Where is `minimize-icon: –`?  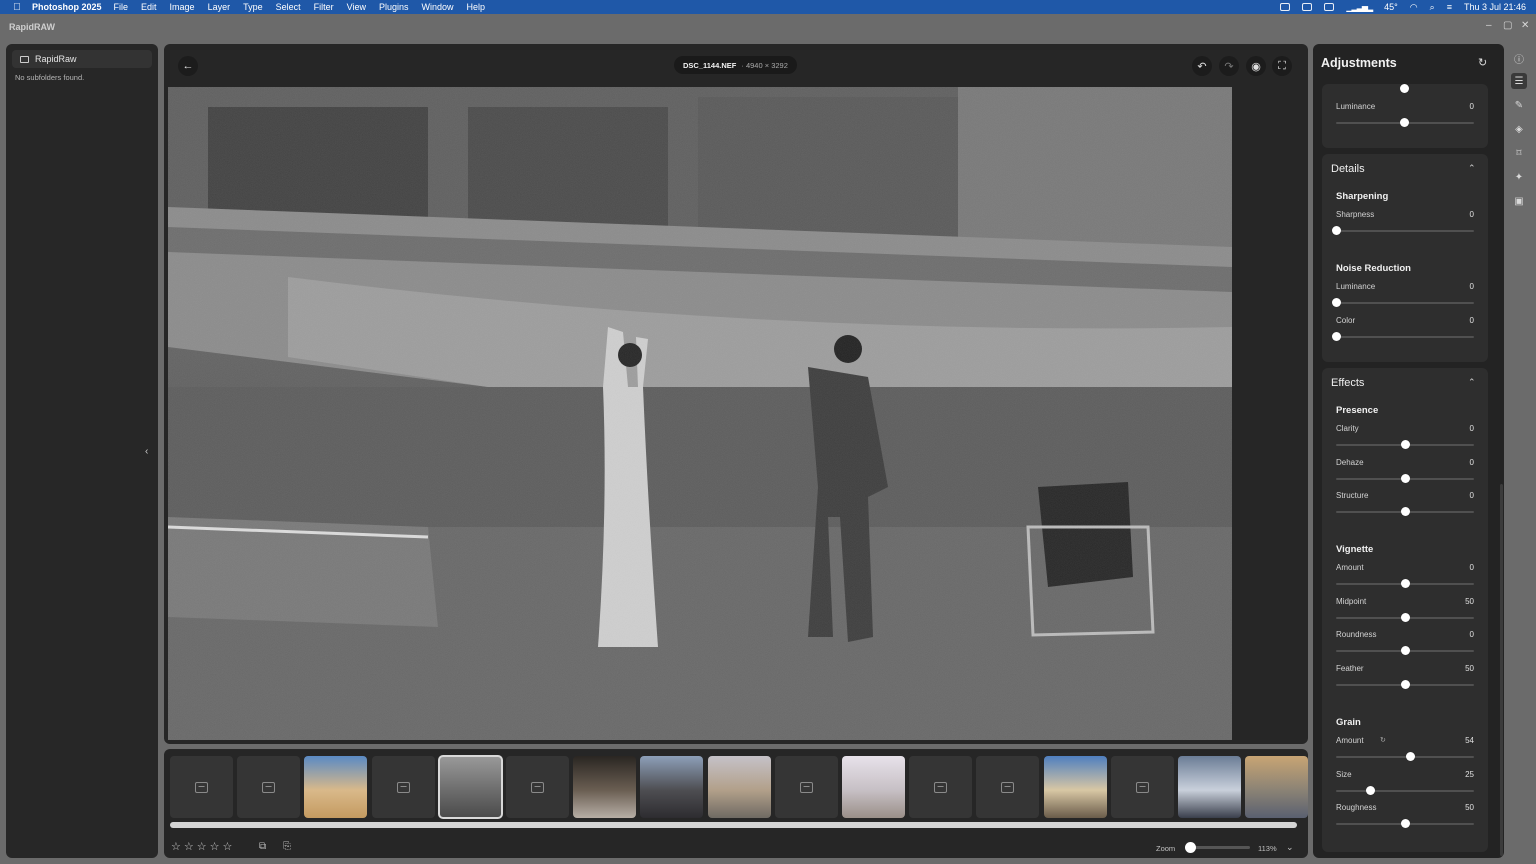
minimize-icon: – is located at coordinates (1489, 25).